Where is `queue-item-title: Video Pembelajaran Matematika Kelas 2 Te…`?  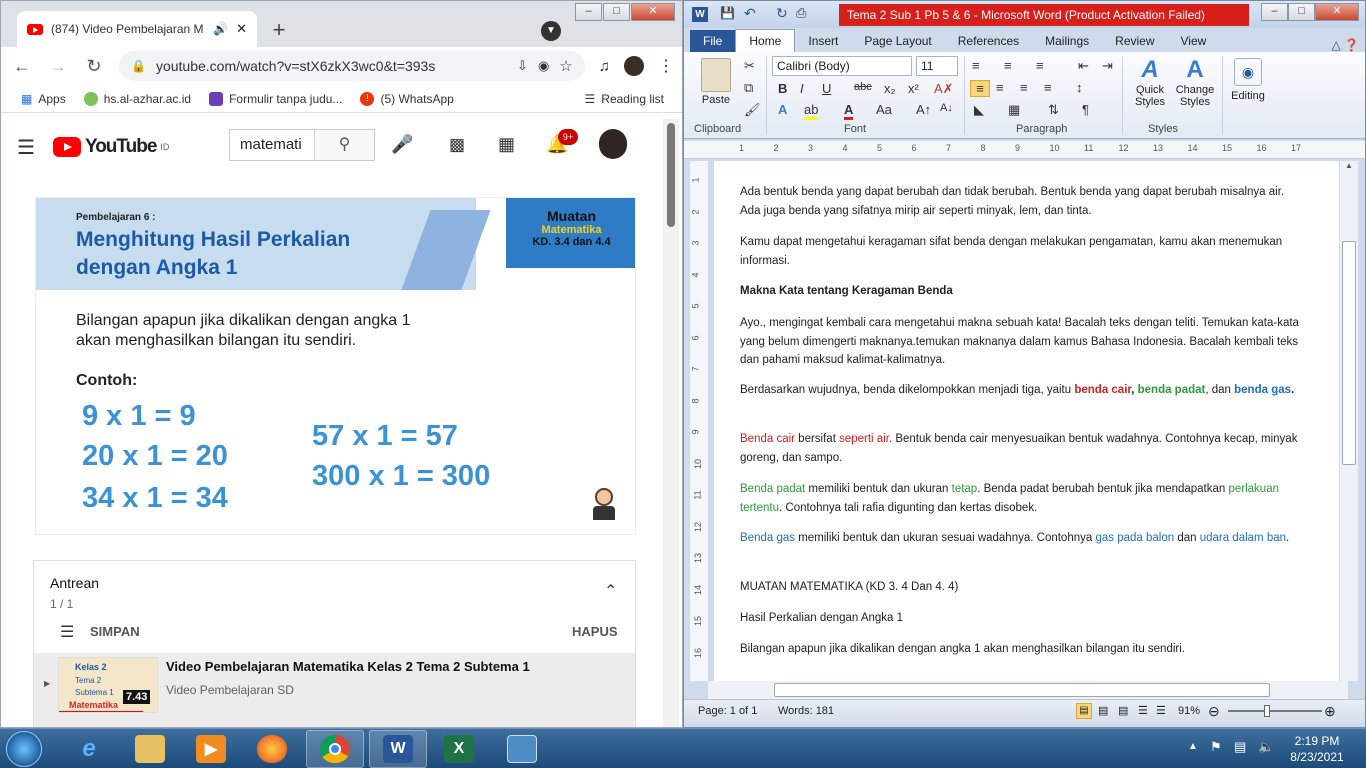 queue-item-title: Video Pembelajaran Matematika Kelas 2 Te… is located at coordinates (348, 666).